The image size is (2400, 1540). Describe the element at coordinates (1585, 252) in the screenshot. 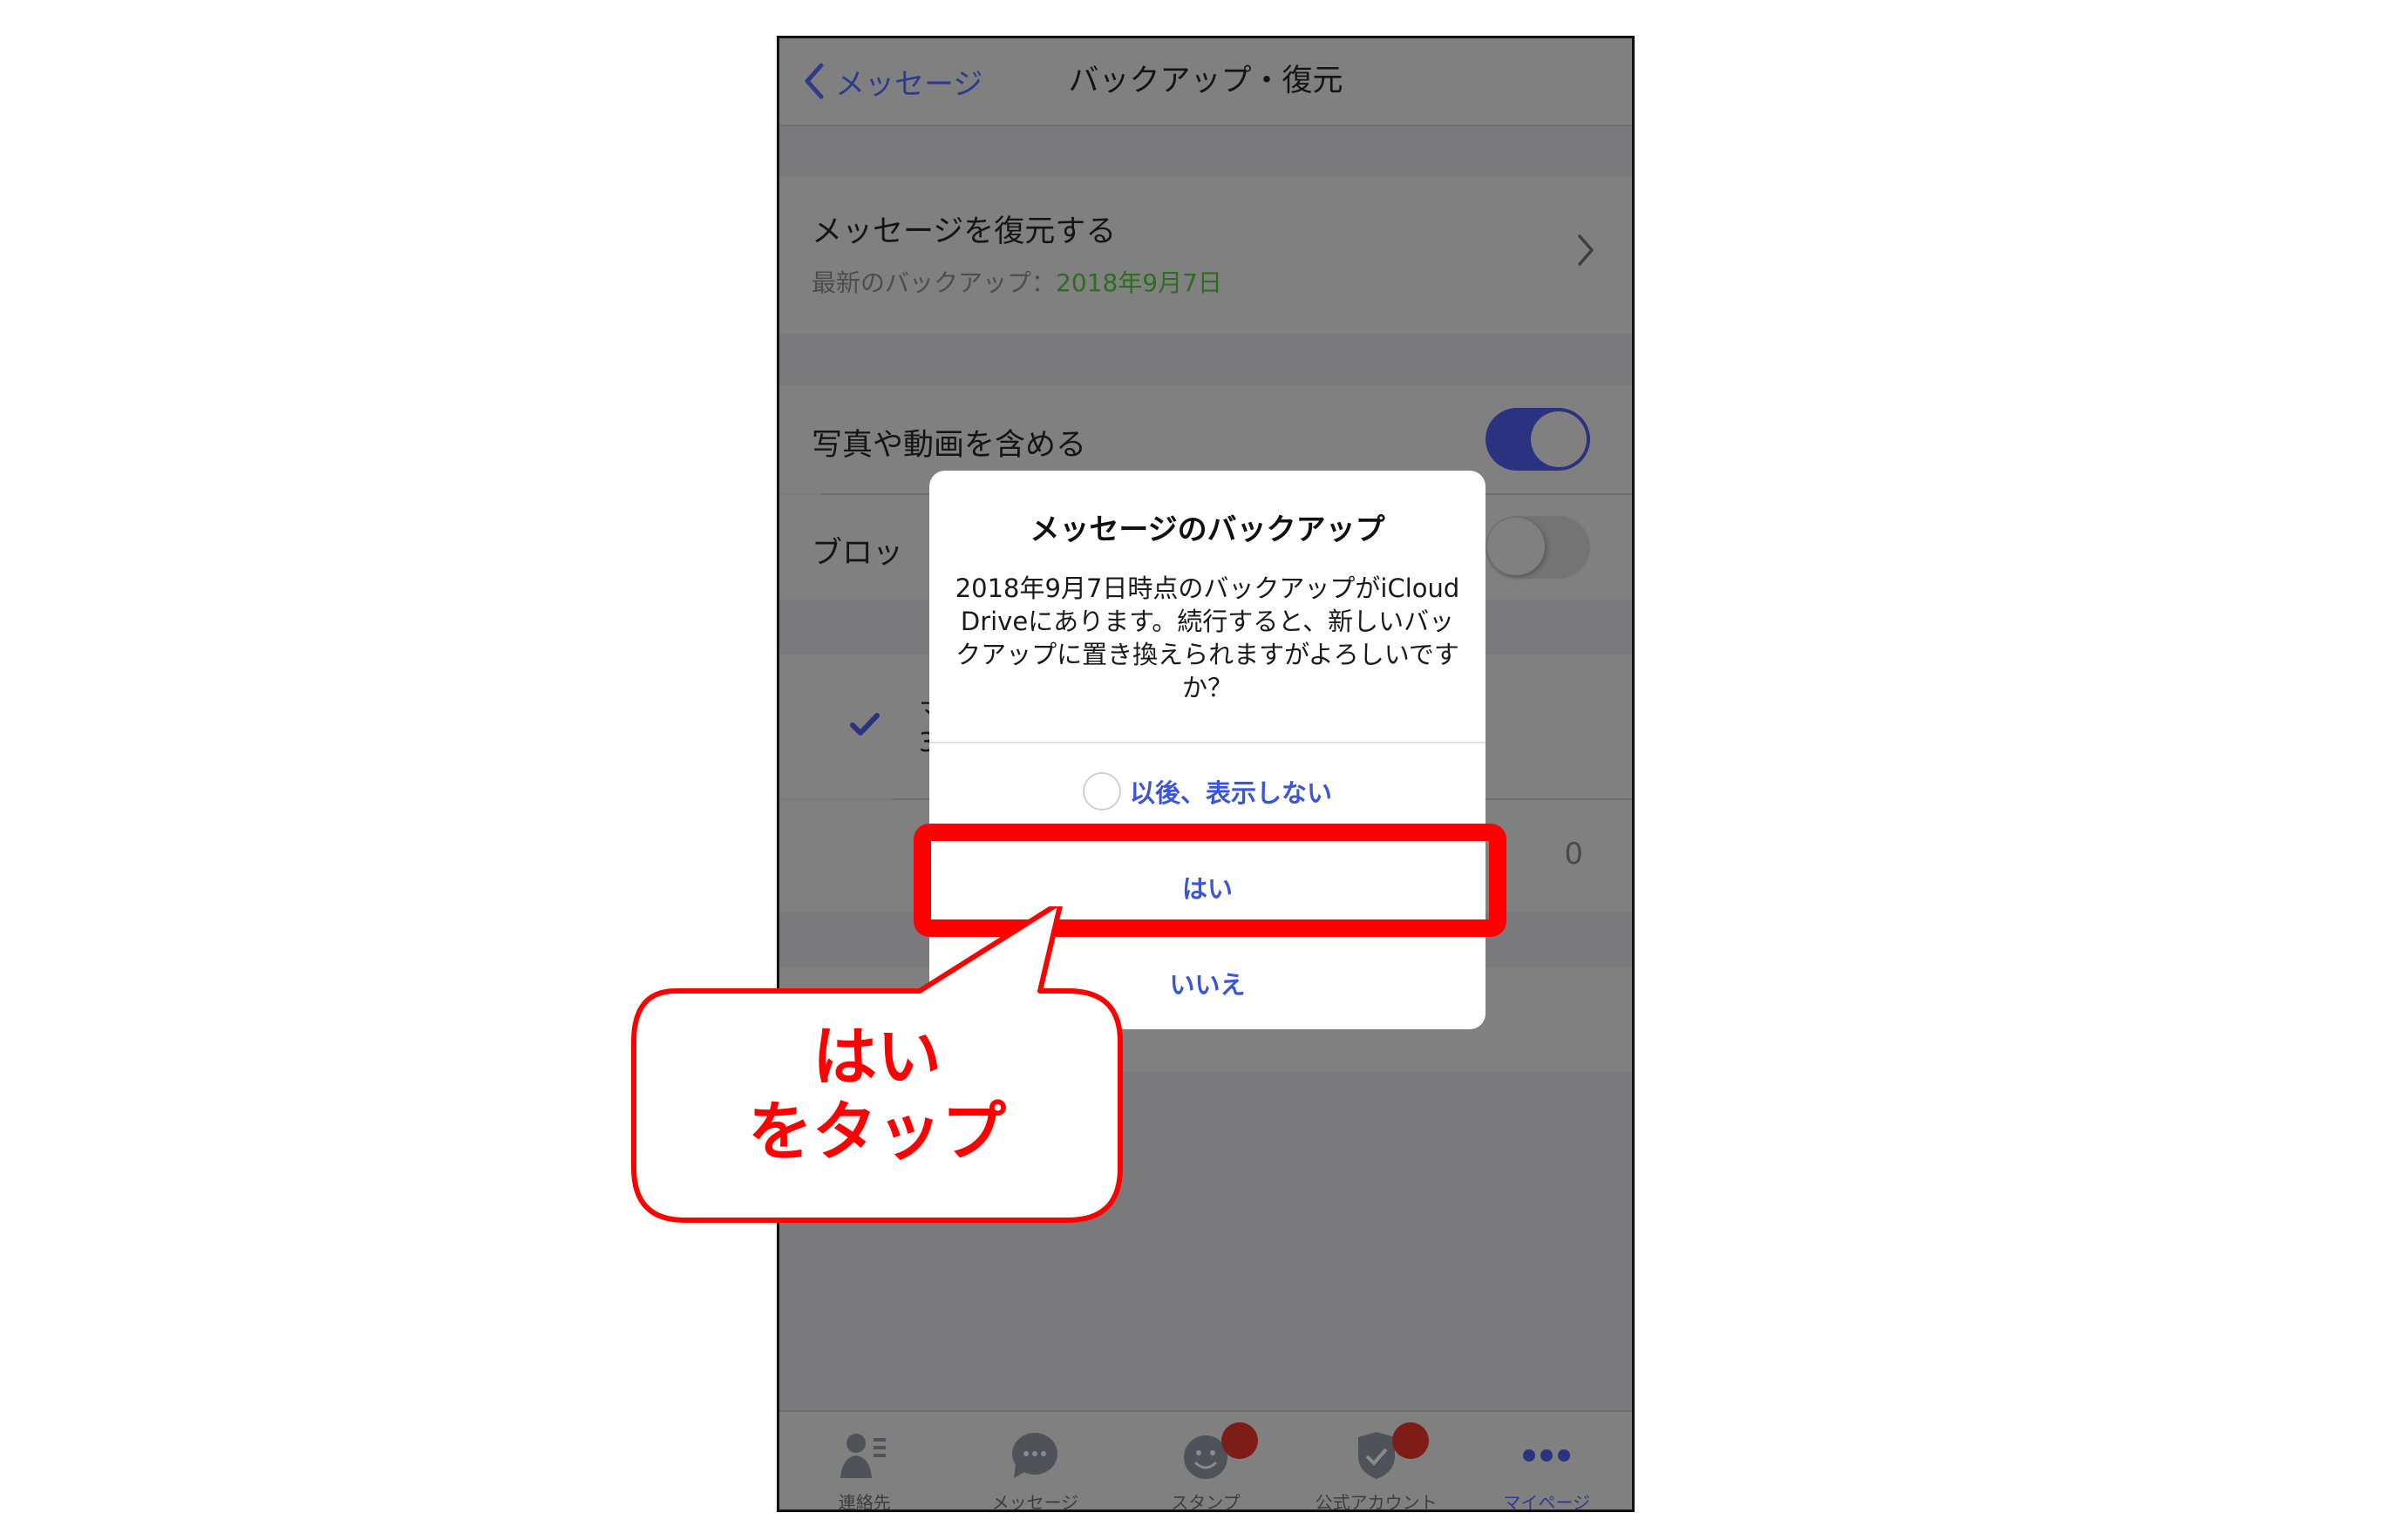

I see `chevron-right-icon` at that location.